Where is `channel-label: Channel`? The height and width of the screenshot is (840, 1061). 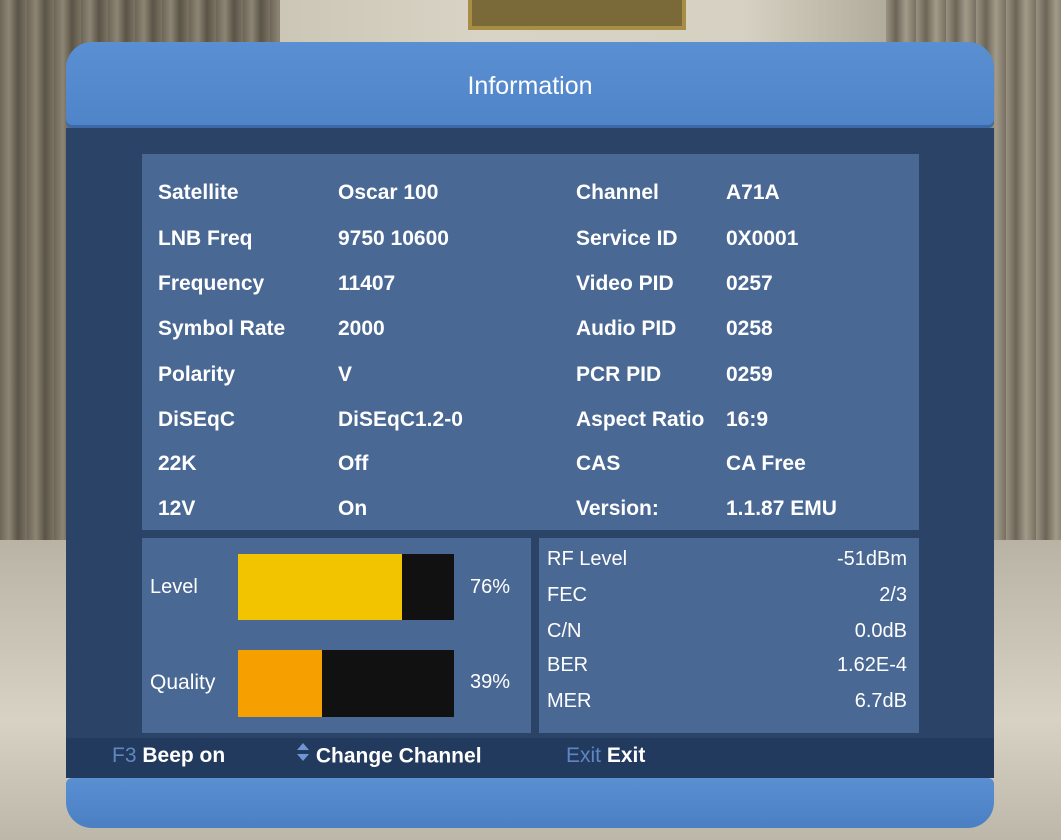
channel-label: Channel is located at coordinates (617, 192).